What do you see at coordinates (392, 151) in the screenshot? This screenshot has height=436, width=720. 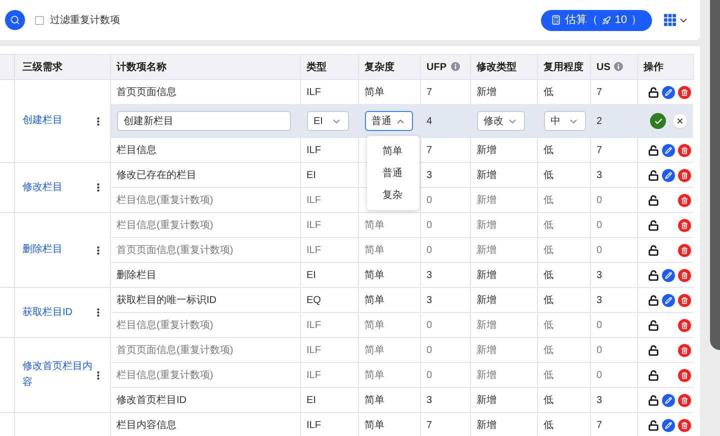 I see `dropdown-option: 简单` at bounding box center [392, 151].